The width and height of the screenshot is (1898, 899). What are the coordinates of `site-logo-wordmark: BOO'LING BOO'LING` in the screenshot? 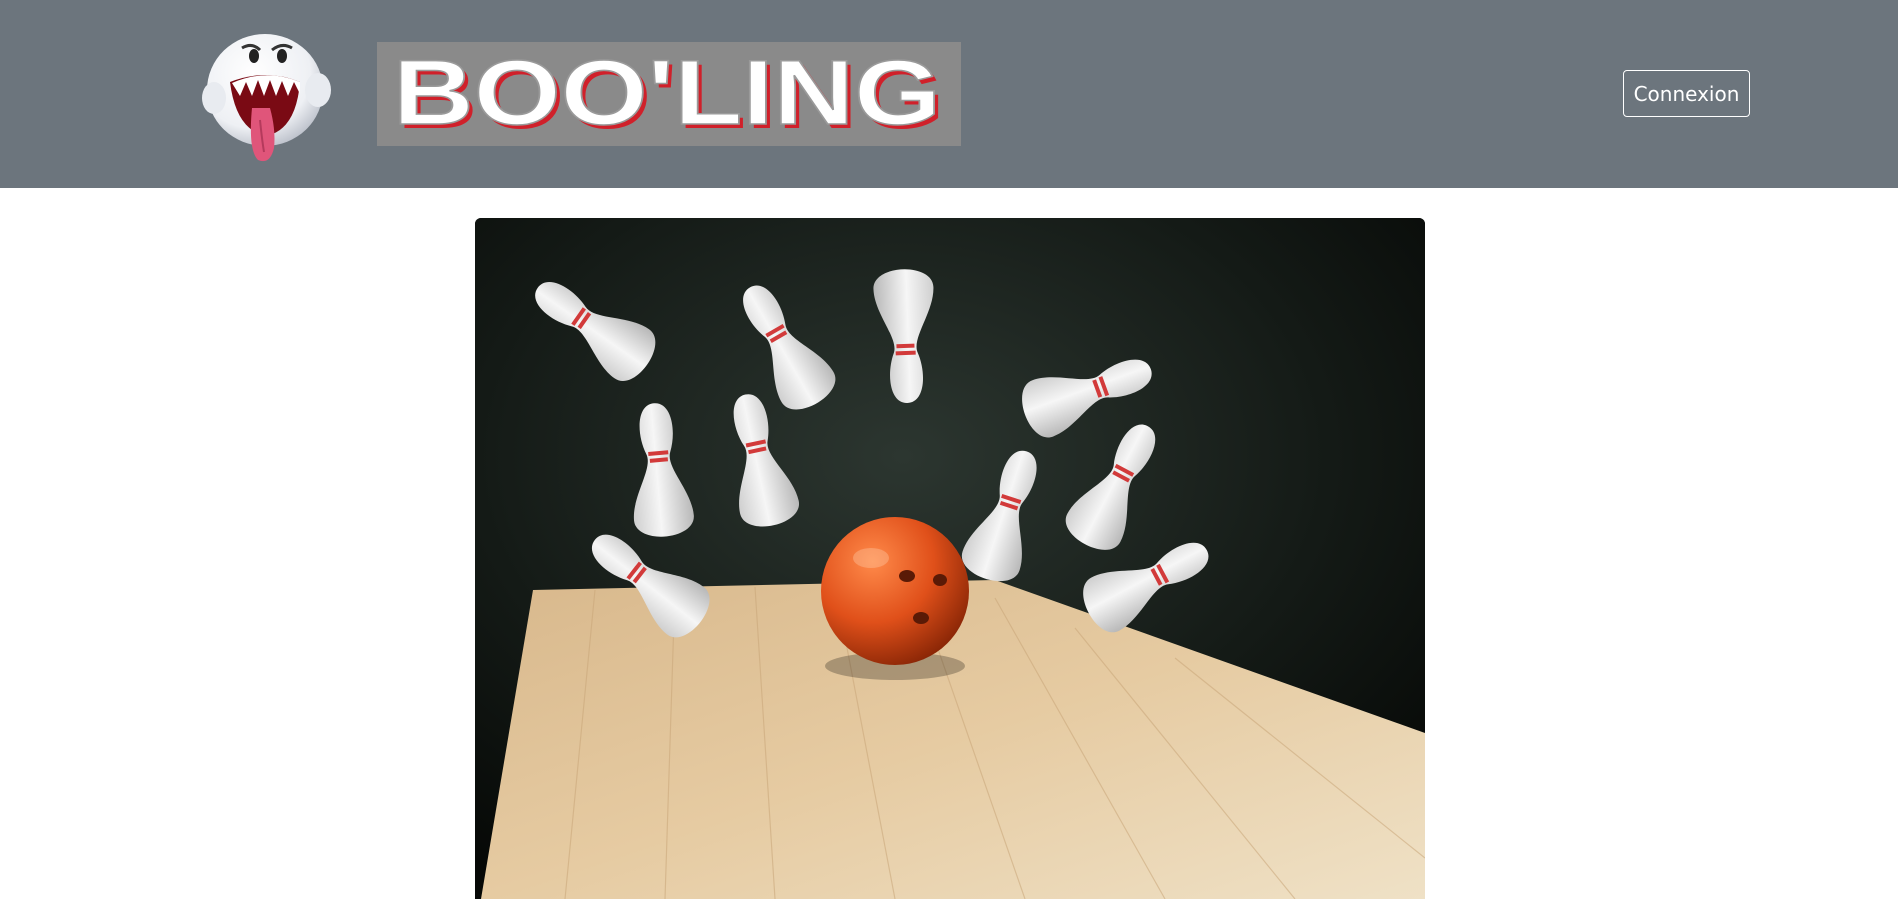 It's located at (669, 94).